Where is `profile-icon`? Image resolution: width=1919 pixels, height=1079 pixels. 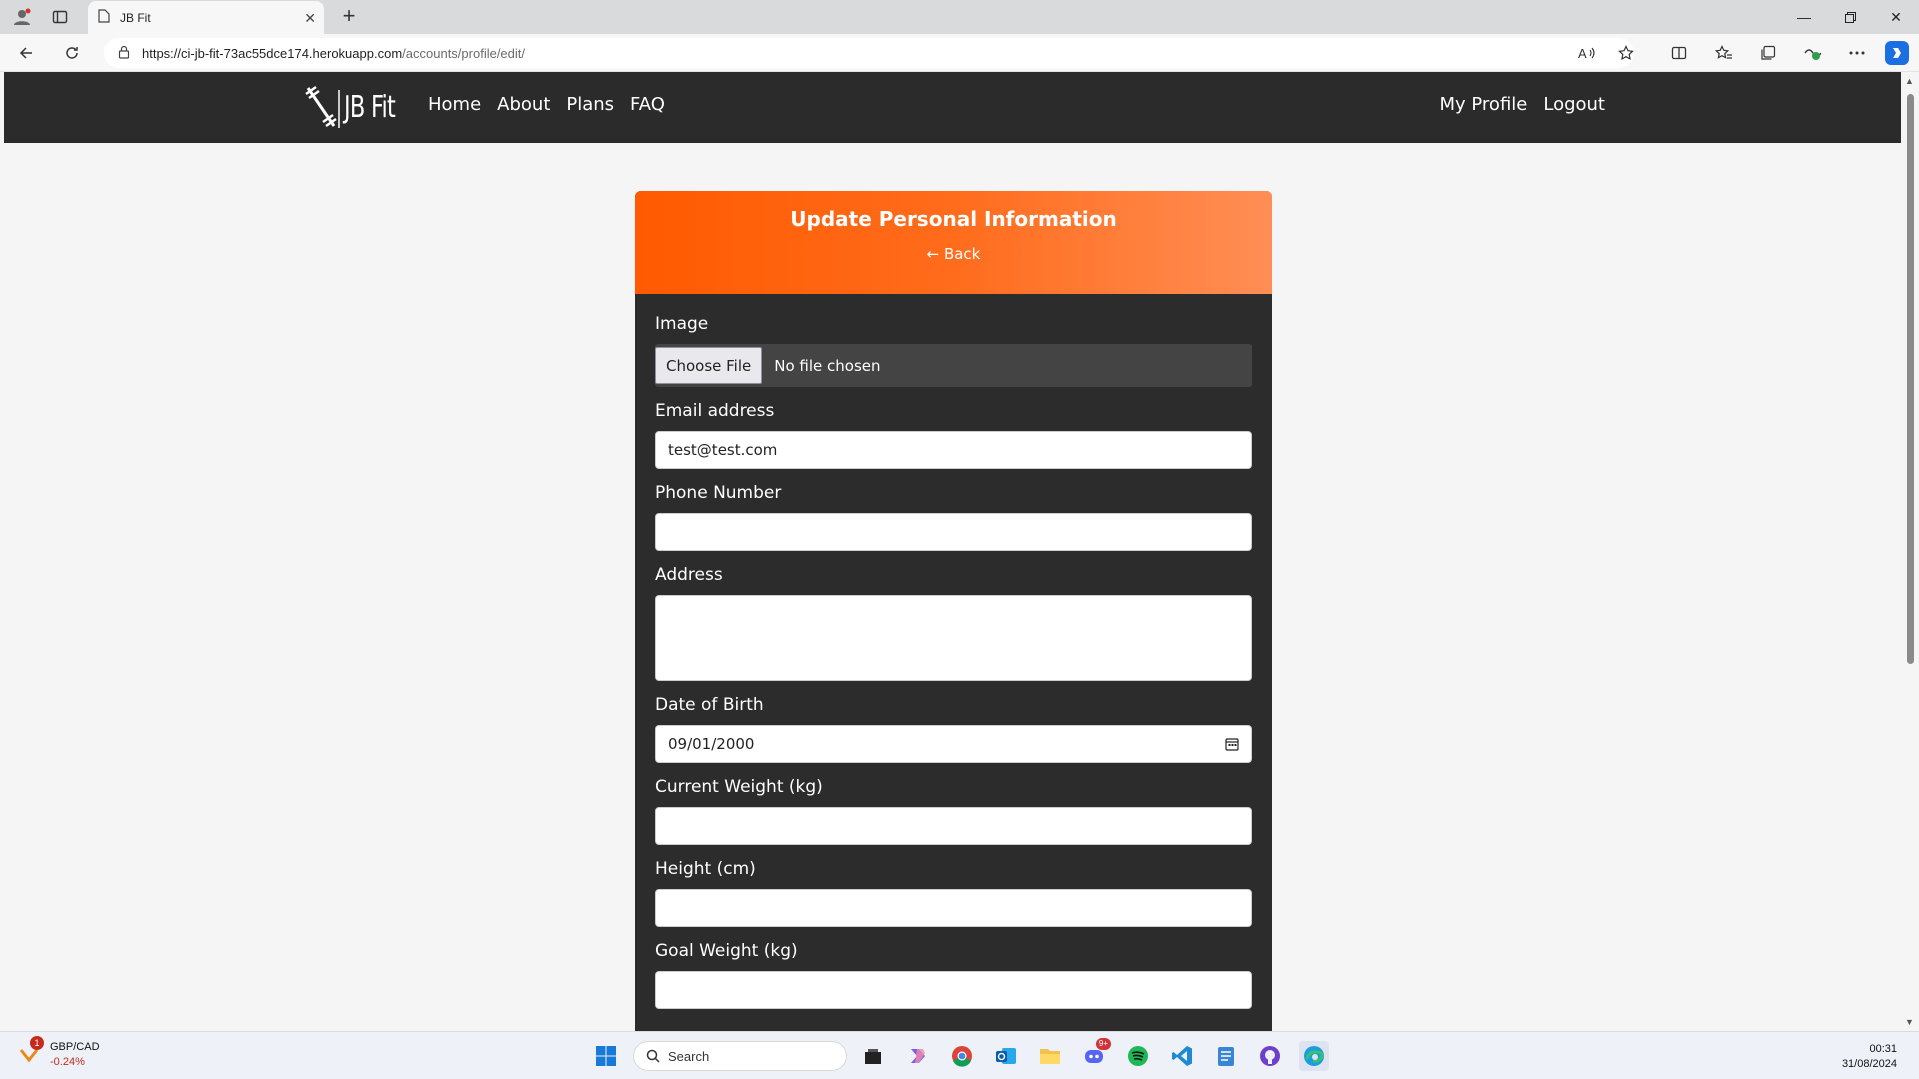 profile-icon is located at coordinates (22, 17).